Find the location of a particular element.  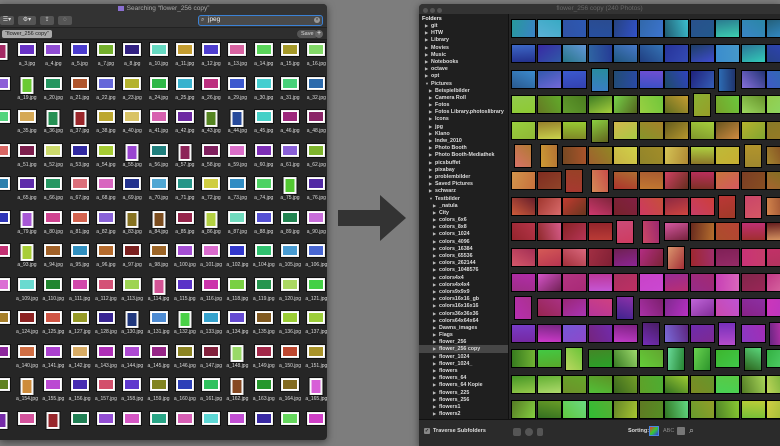

folder-item: ▶ colors_262144 is located at coordinates (463, 262).